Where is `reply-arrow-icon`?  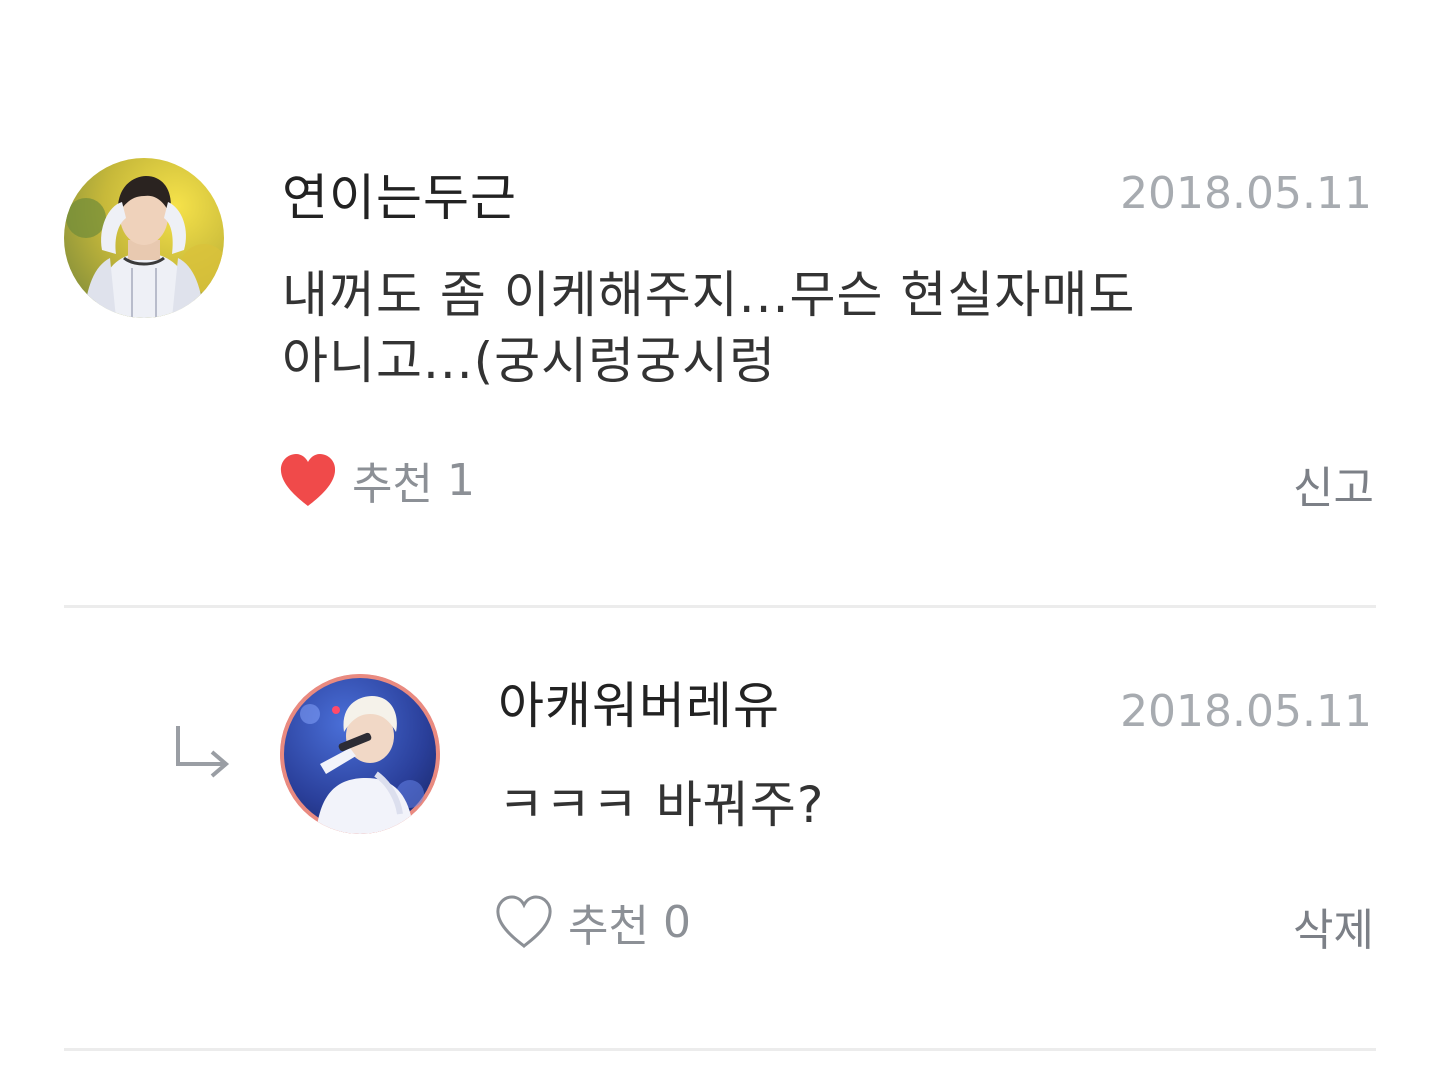 reply-arrow-icon is located at coordinates (203, 752).